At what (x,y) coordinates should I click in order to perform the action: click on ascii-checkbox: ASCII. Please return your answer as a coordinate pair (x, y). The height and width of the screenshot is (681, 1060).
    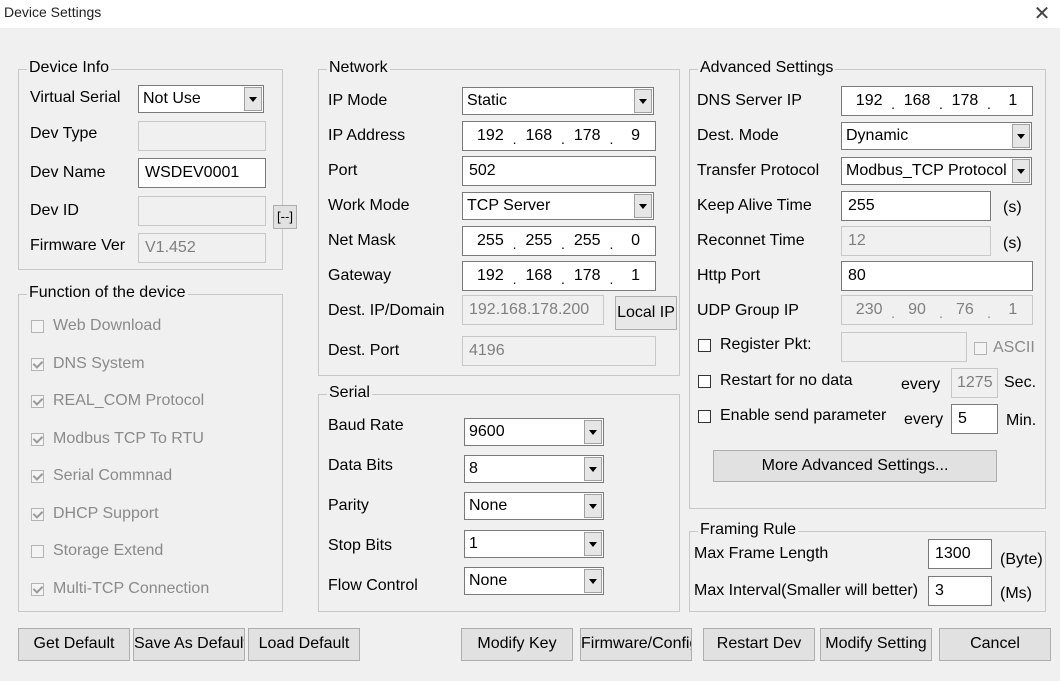
    Looking at the image, I should click on (1004, 348).